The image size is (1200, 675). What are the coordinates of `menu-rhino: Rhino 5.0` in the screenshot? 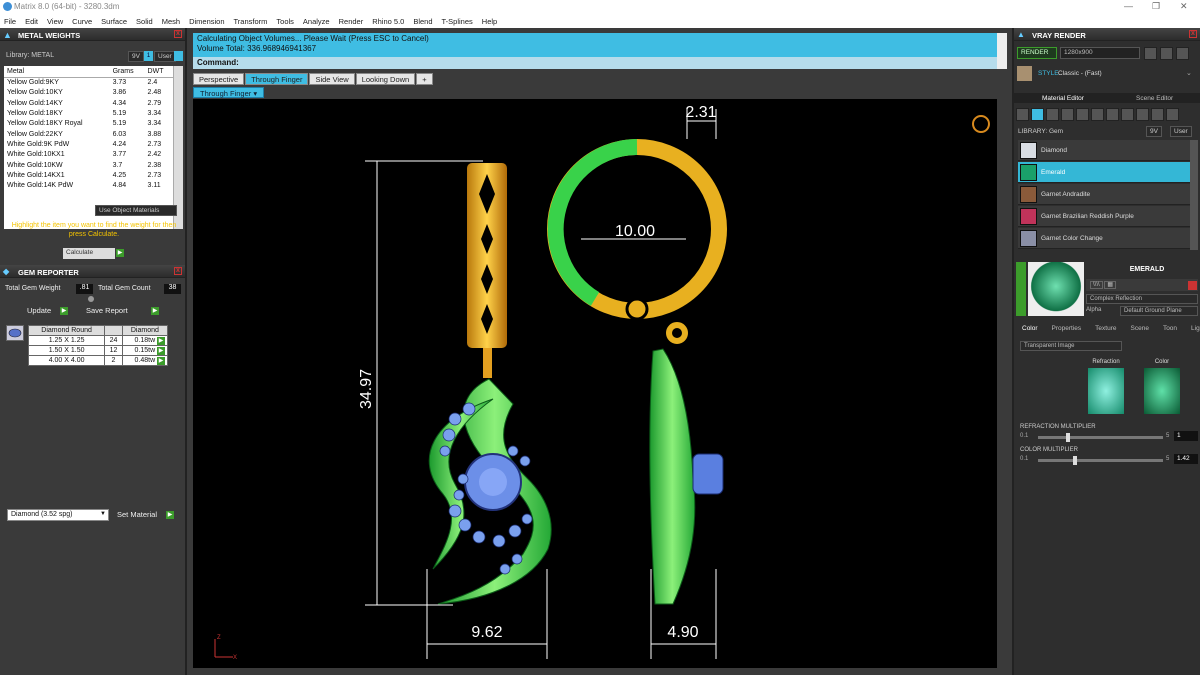 It's located at (388, 21).